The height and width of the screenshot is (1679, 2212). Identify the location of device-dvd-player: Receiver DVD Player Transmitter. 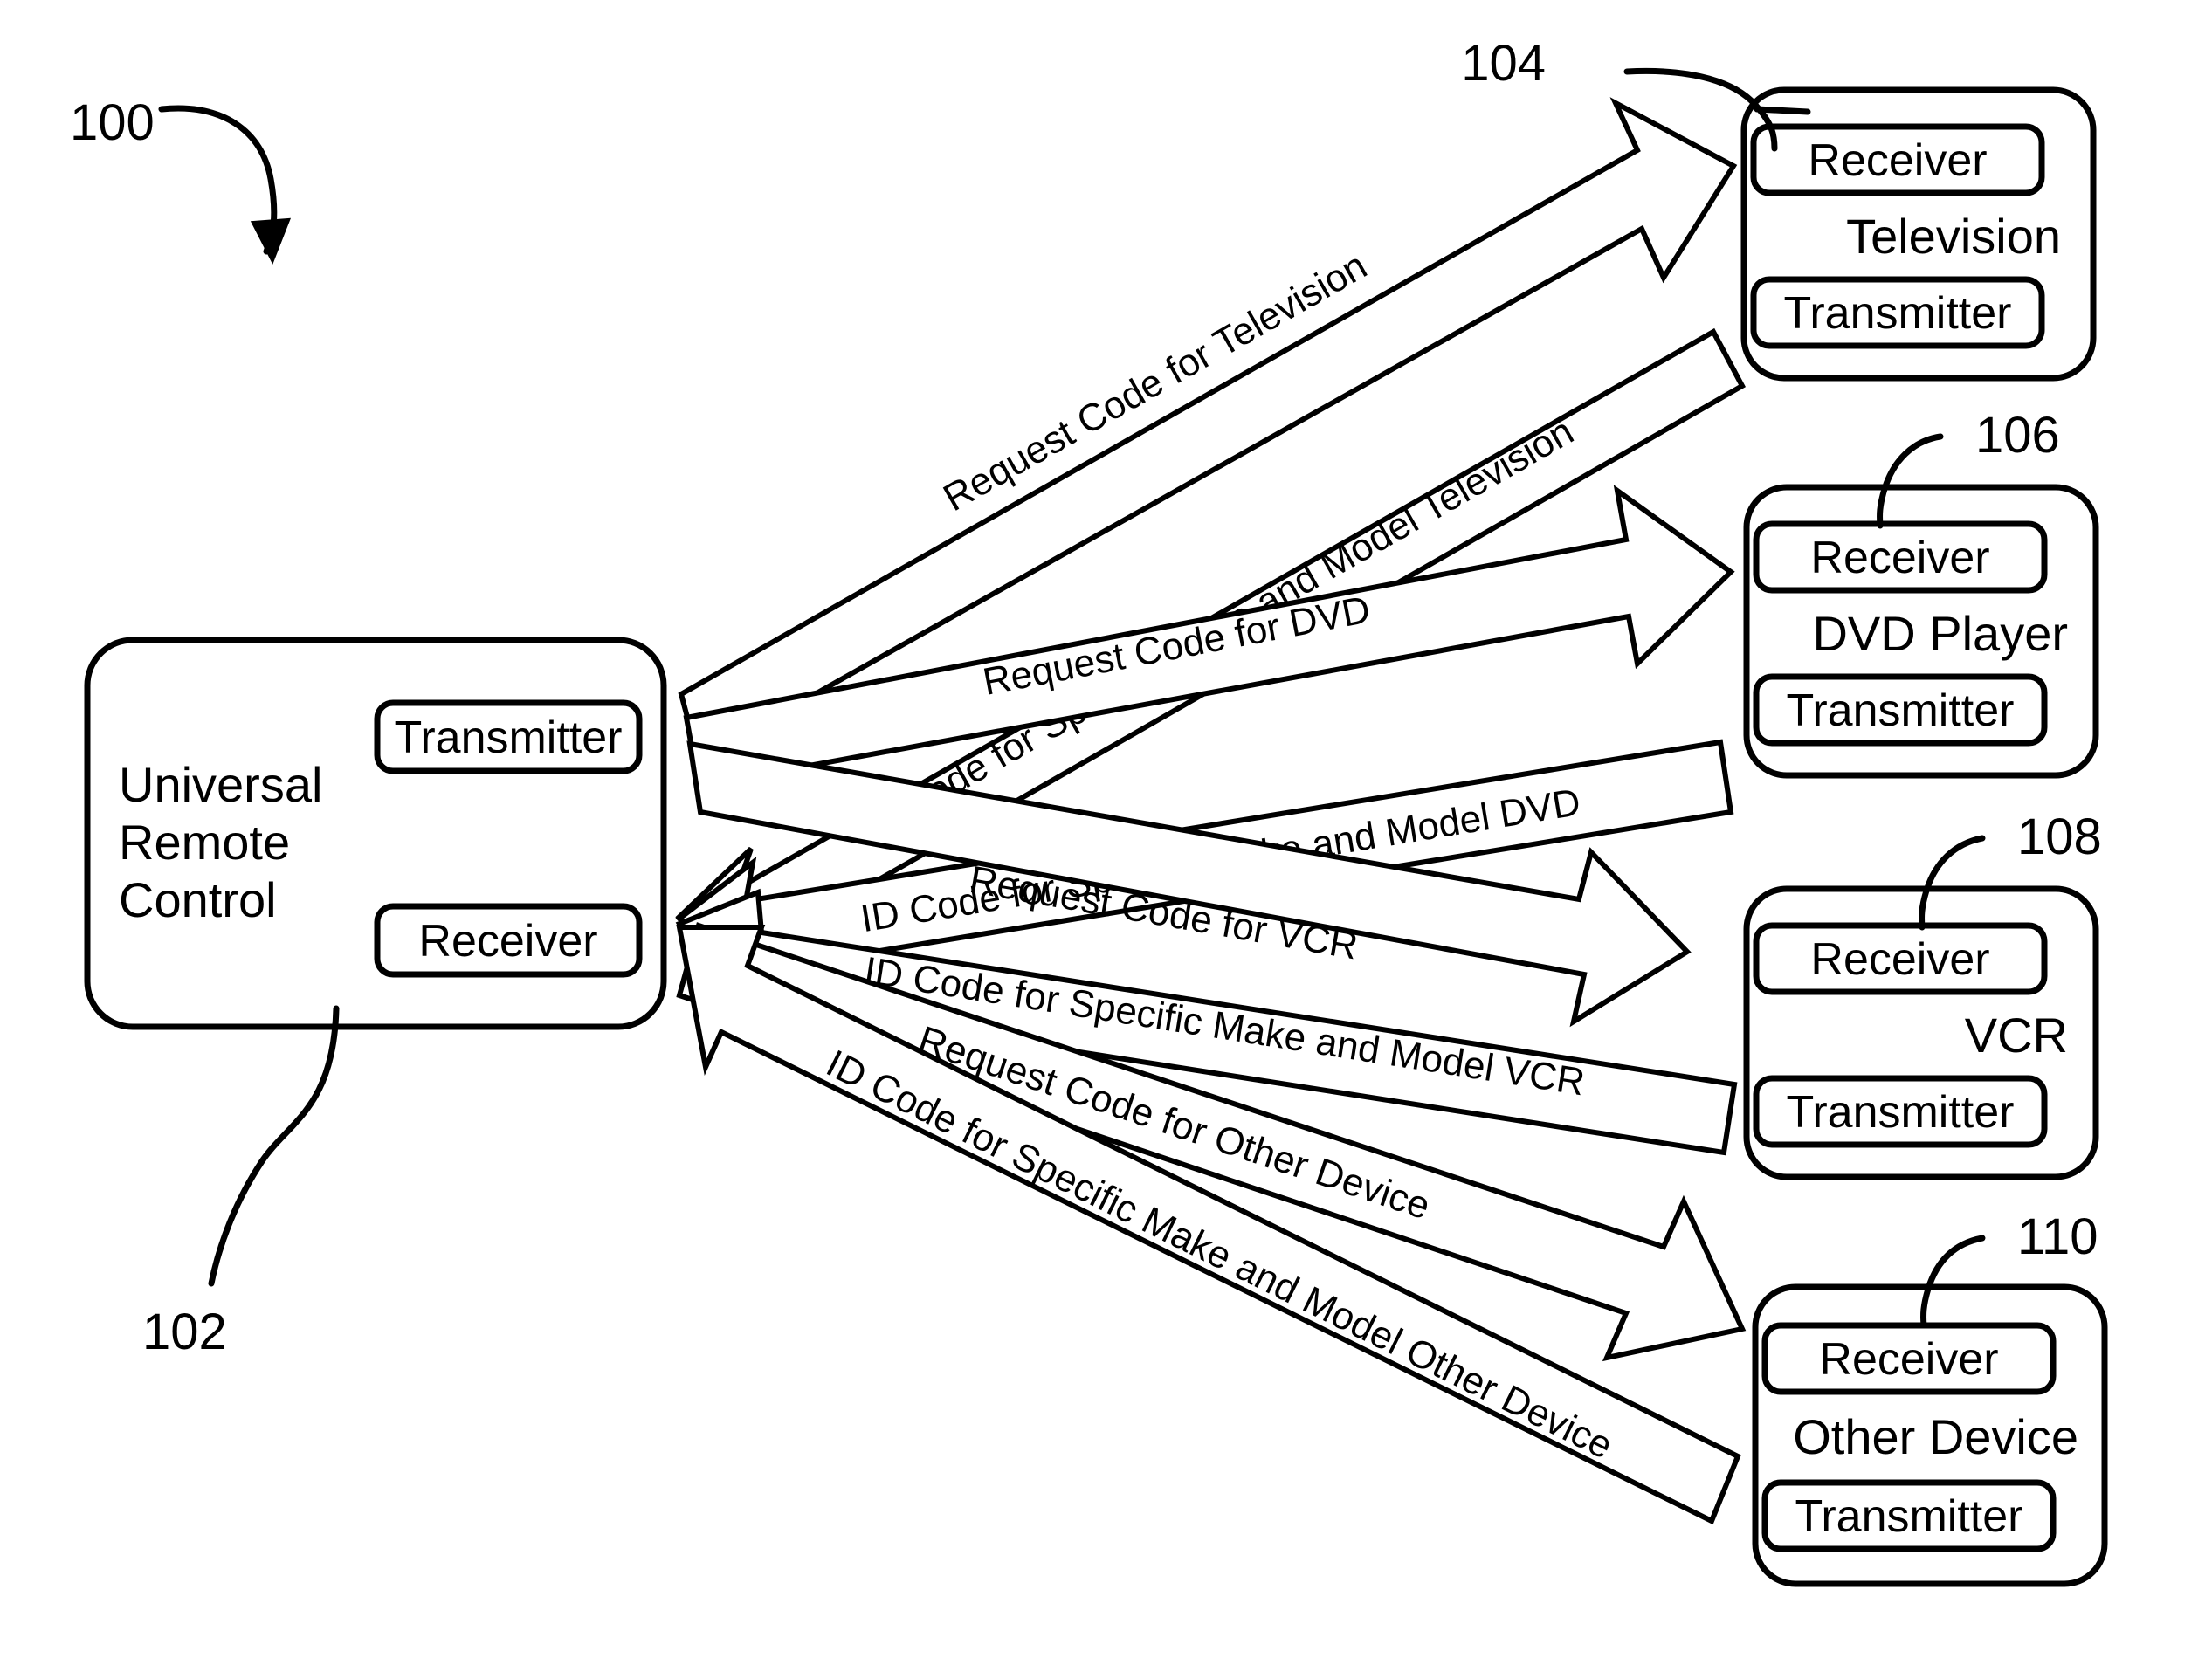
(1921, 631).